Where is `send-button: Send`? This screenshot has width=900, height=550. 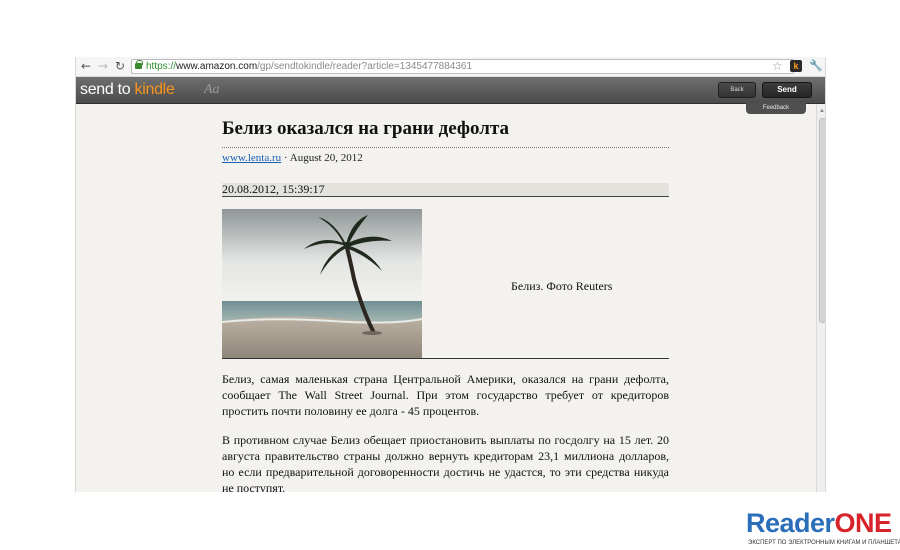 send-button: Send is located at coordinates (787, 90).